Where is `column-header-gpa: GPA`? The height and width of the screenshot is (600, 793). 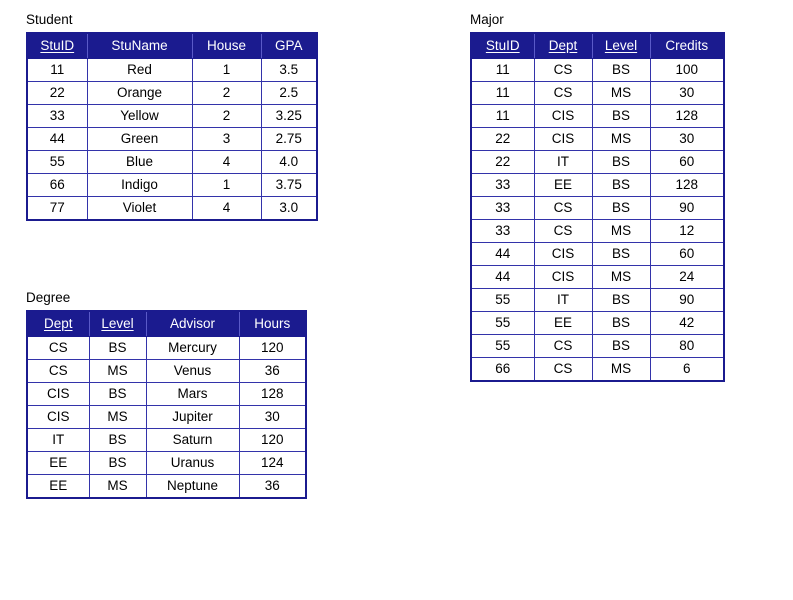
column-header-gpa: GPA is located at coordinates (288, 46).